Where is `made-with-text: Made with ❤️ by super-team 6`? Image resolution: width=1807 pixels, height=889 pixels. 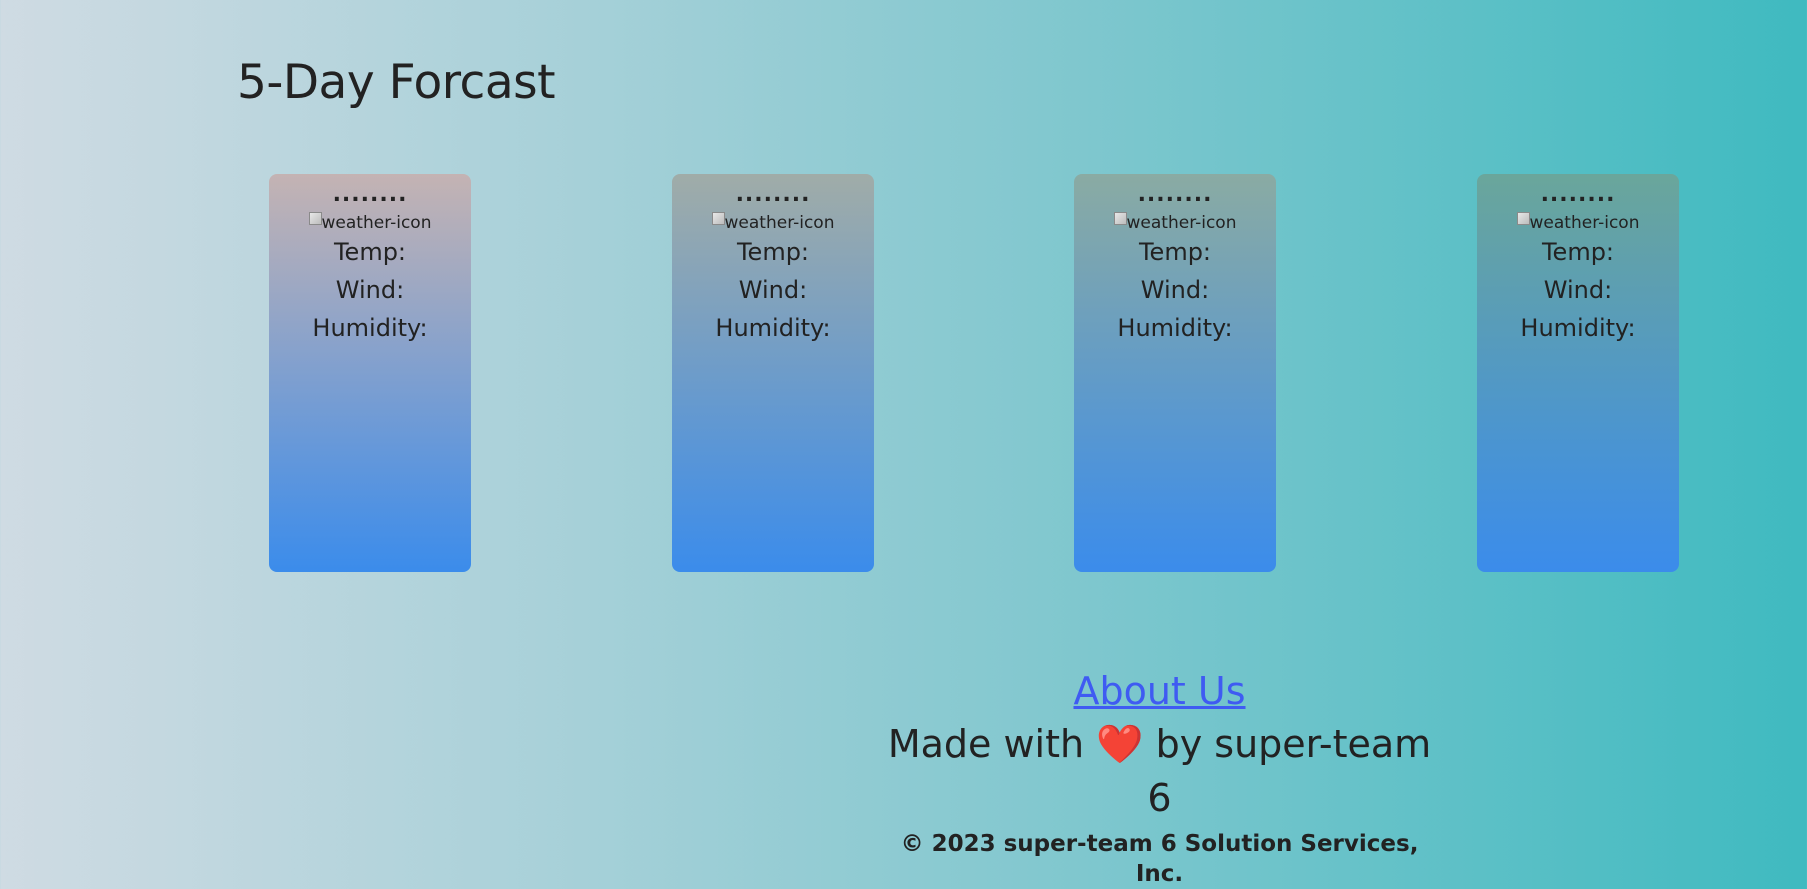 made-with-text: Made with ❤️ by super-team 6 is located at coordinates (1159, 771).